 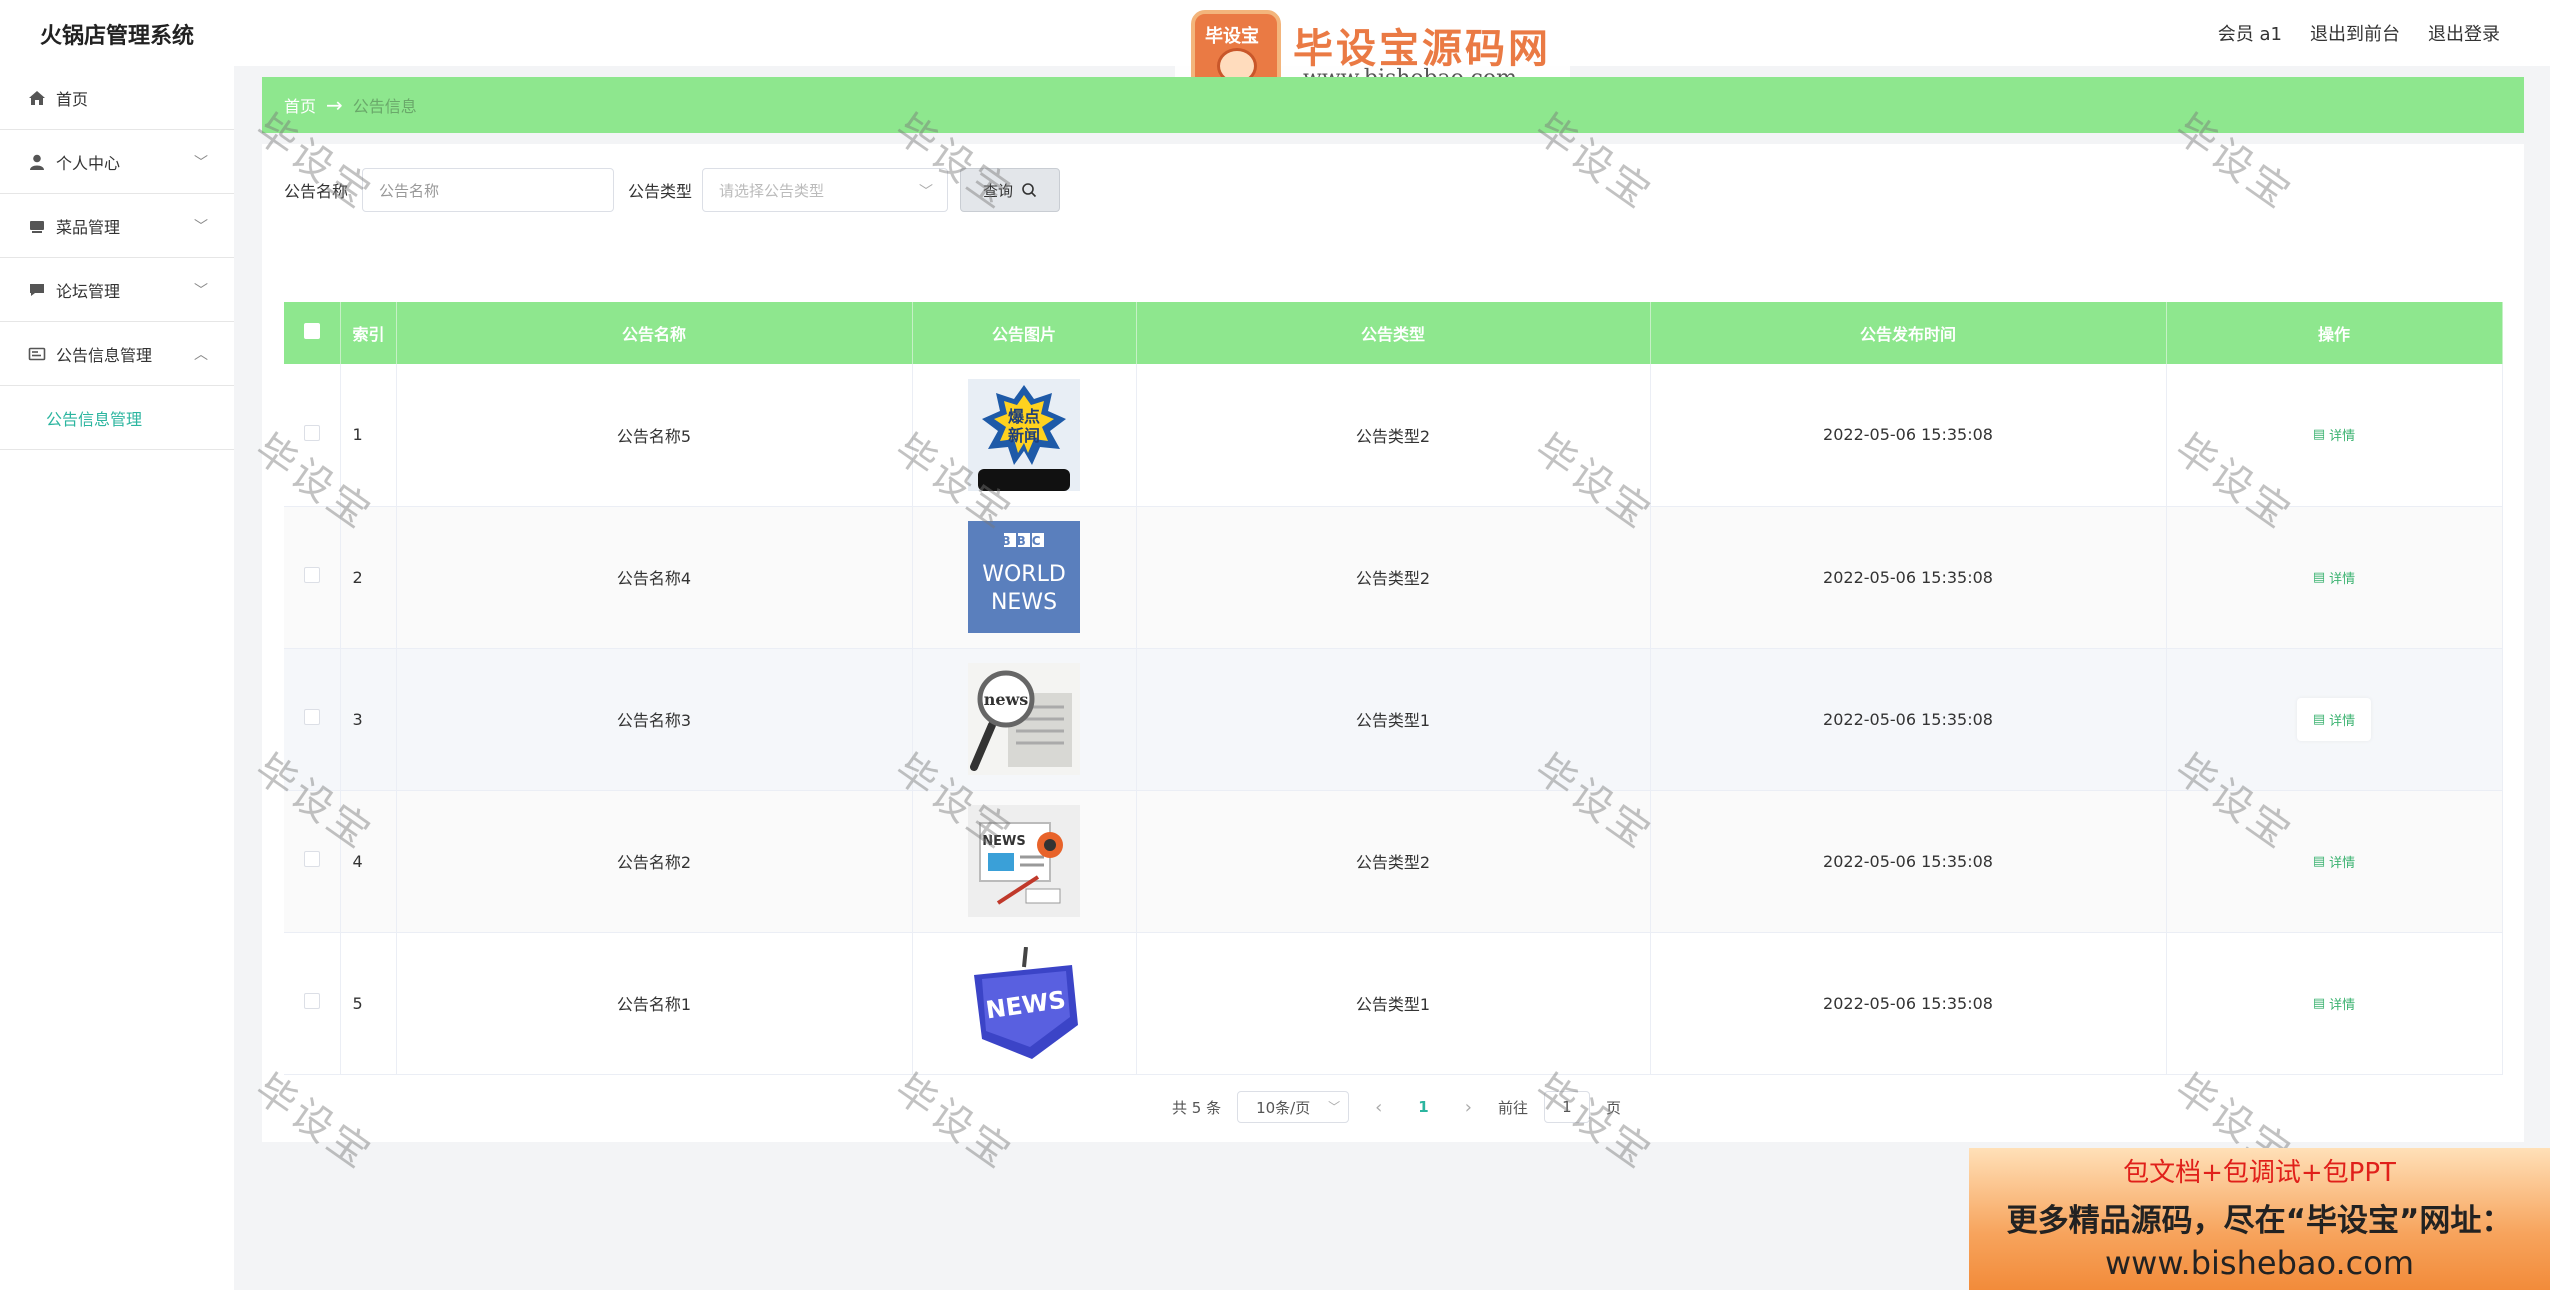 I want to click on col-header-image: 公告图片, so click(x=1024, y=333).